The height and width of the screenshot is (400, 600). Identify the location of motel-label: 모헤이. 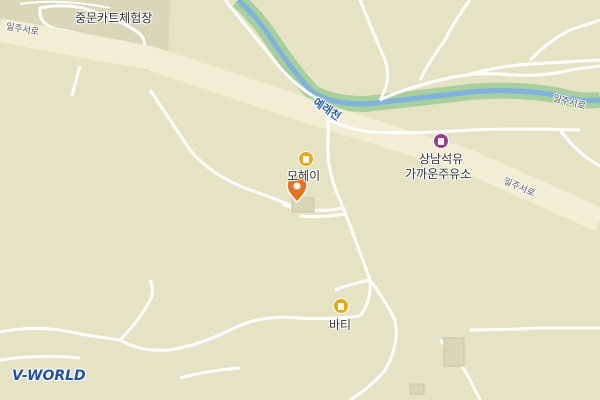
(303, 175).